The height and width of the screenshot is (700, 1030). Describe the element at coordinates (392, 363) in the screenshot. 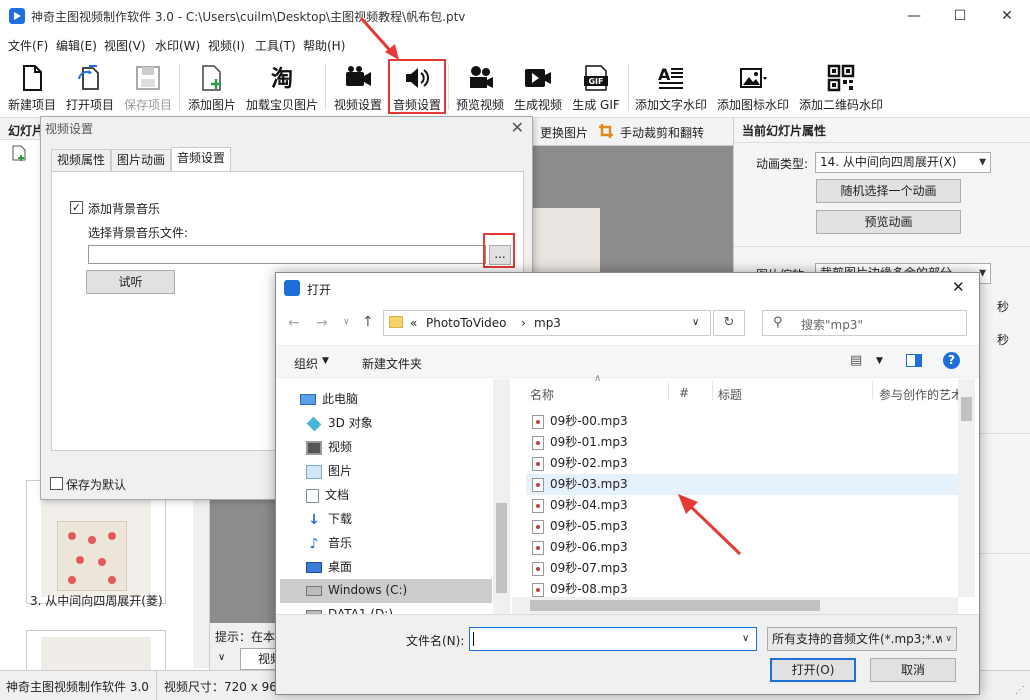

I see `new-folder-button: 新建文件夹` at that location.